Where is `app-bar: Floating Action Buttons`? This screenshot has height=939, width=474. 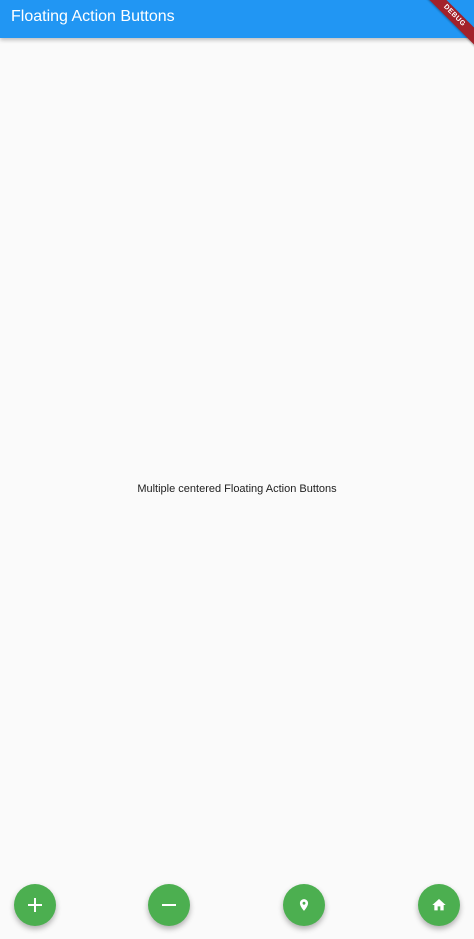
app-bar: Floating Action Buttons is located at coordinates (237, 19).